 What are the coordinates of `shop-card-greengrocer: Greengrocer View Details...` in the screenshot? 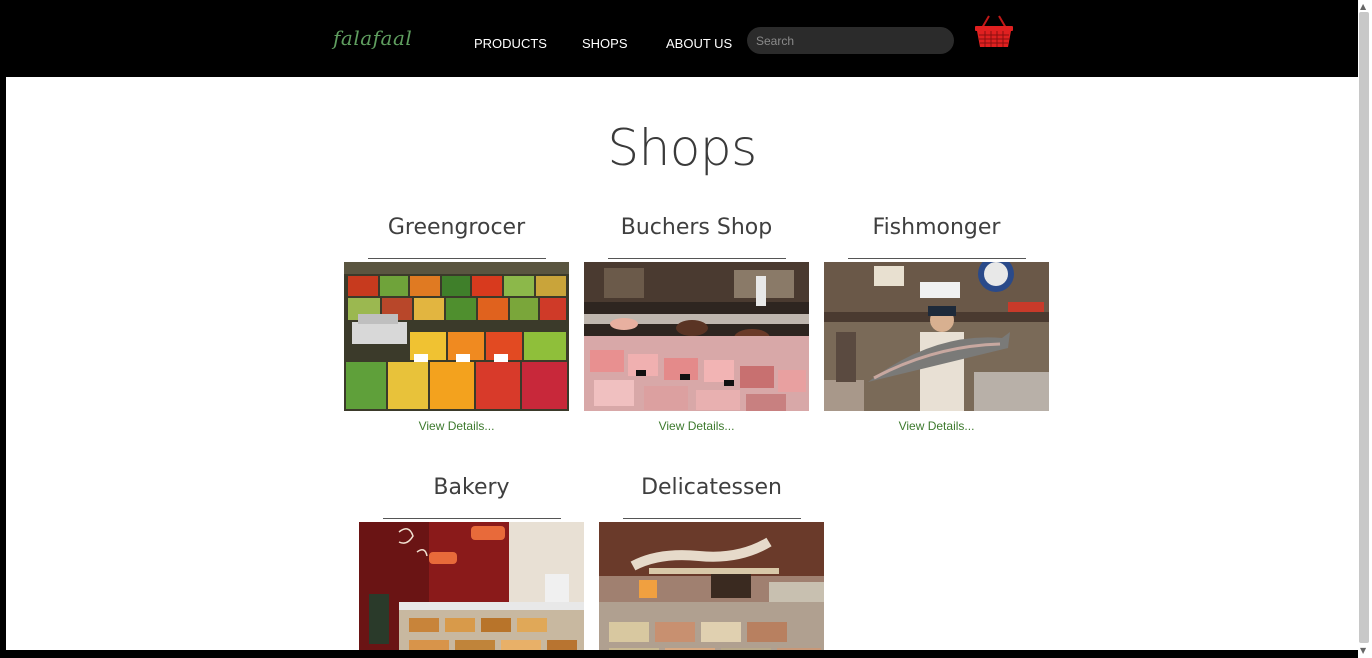 It's located at (456, 322).